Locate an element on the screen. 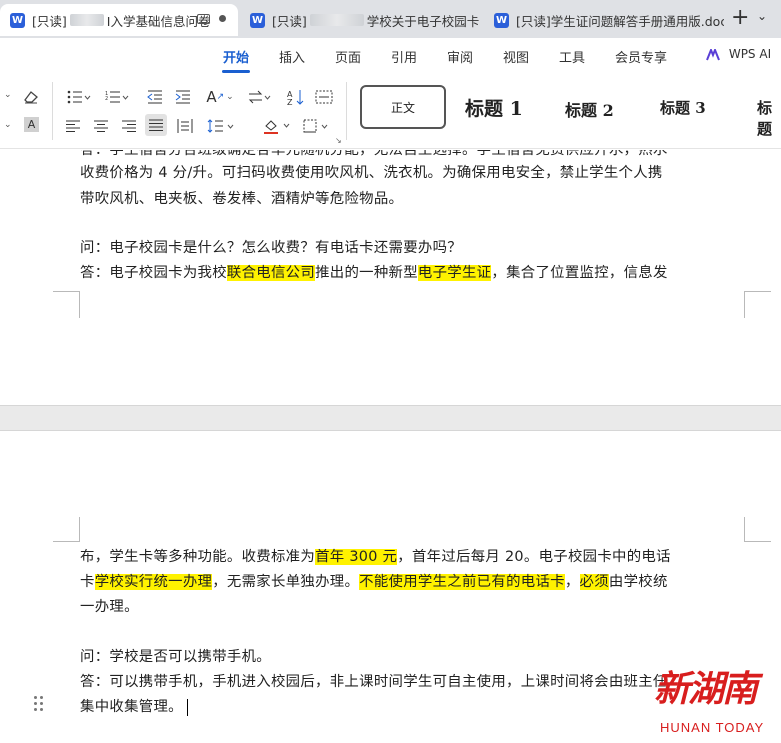 The width and height of the screenshot is (781, 743). style-heading-2: 标题 2 is located at coordinates (589, 109).